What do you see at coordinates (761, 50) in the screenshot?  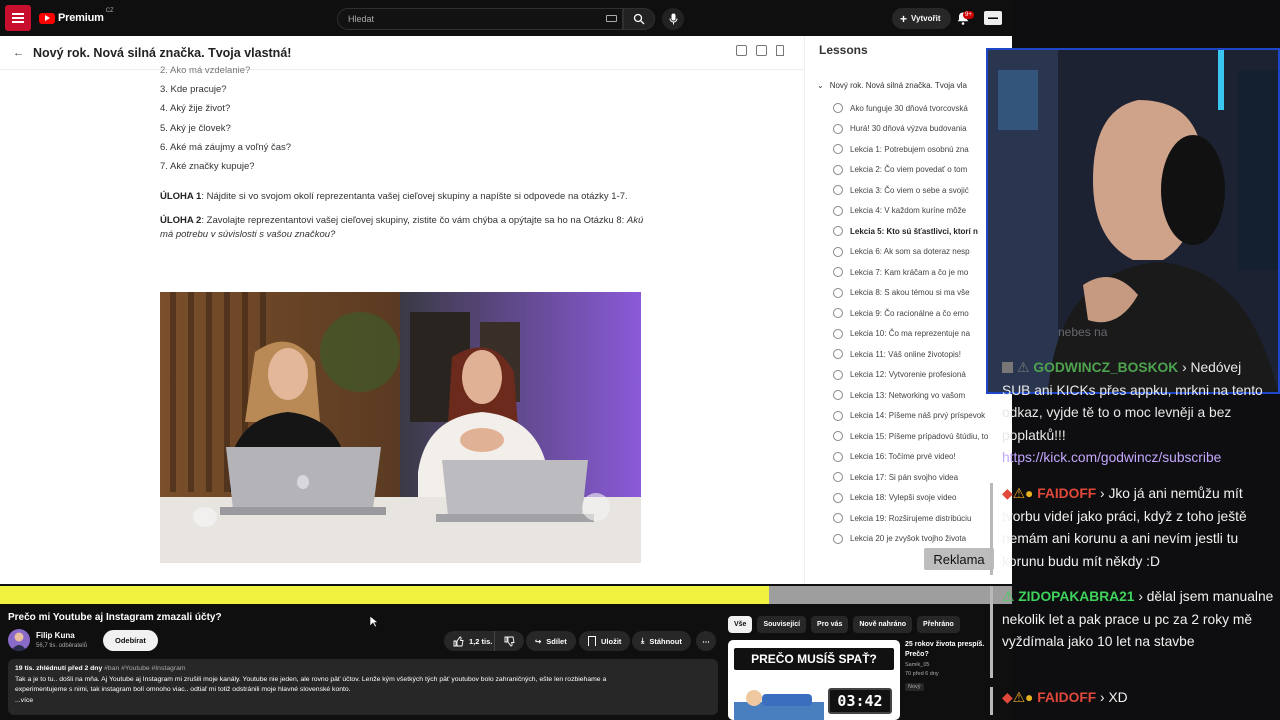 I see `notes-icon` at bounding box center [761, 50].